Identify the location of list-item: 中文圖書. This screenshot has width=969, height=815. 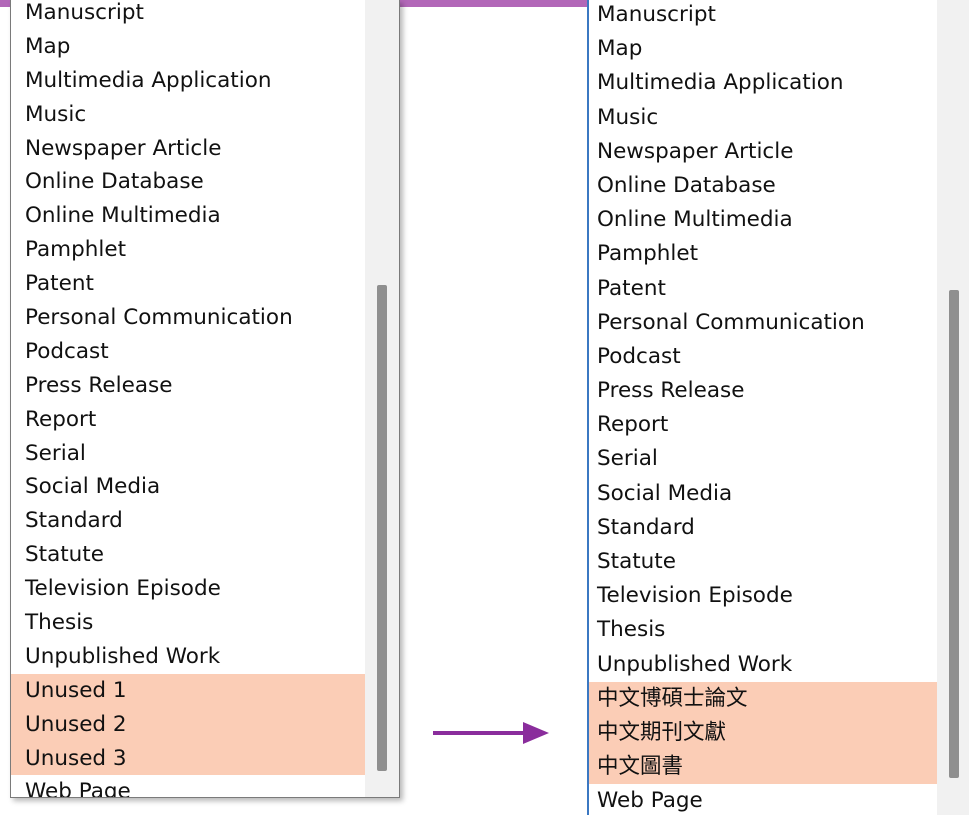
(765, 767).